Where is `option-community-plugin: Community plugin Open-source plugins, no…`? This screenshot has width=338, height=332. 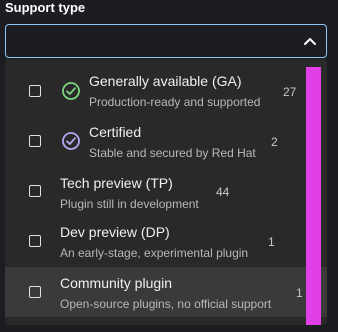
option-community-plugin: Community plugin Open-source plugins, no… is located at coordinates (166, 292).